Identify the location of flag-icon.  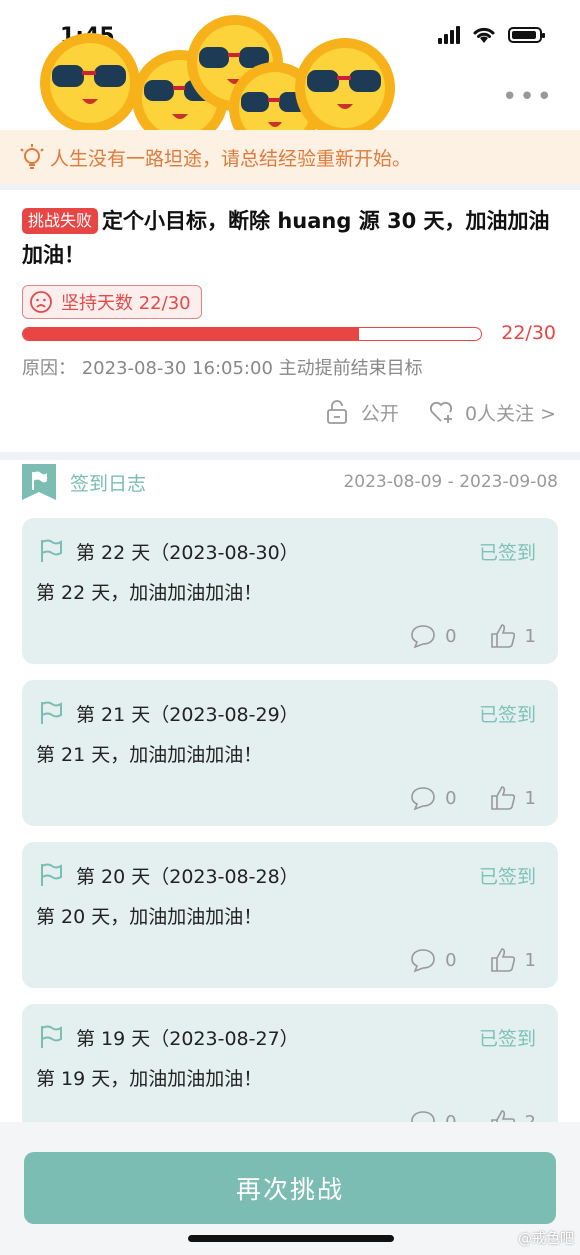
(39, 482).